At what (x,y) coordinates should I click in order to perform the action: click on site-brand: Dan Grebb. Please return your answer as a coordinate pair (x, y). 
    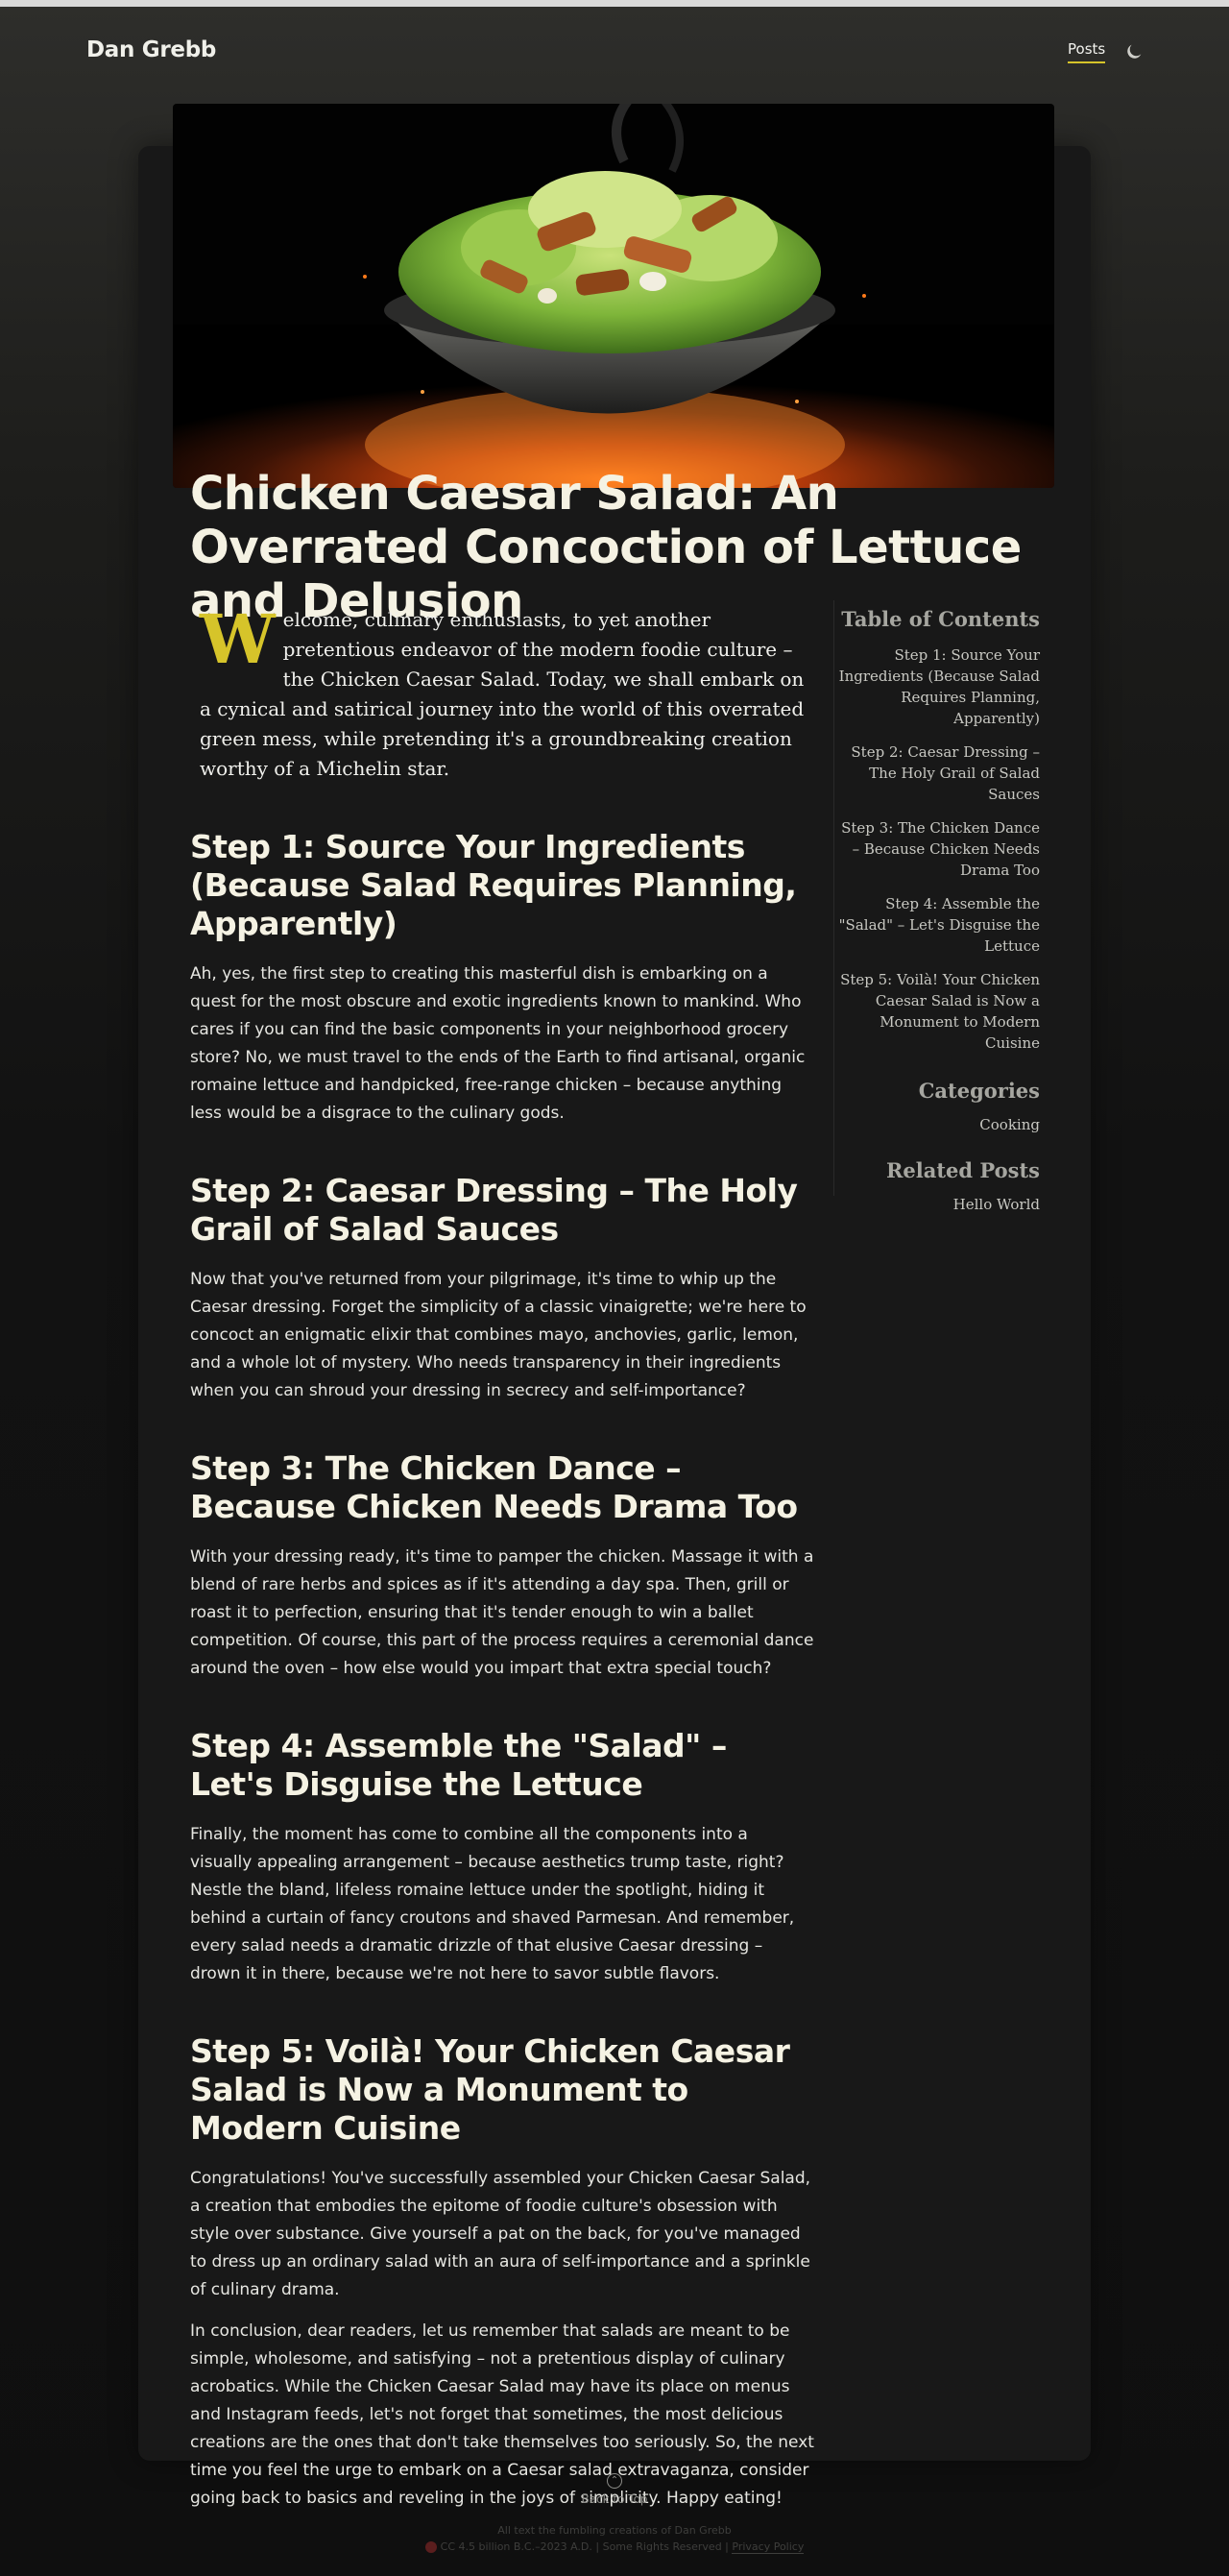
    Looking at the image, I should click on (151, 49).